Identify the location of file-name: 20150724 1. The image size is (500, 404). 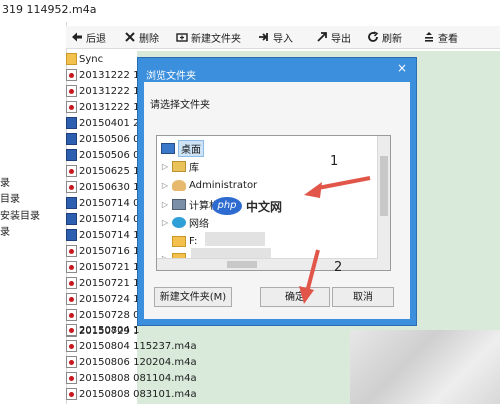
(108, 299).